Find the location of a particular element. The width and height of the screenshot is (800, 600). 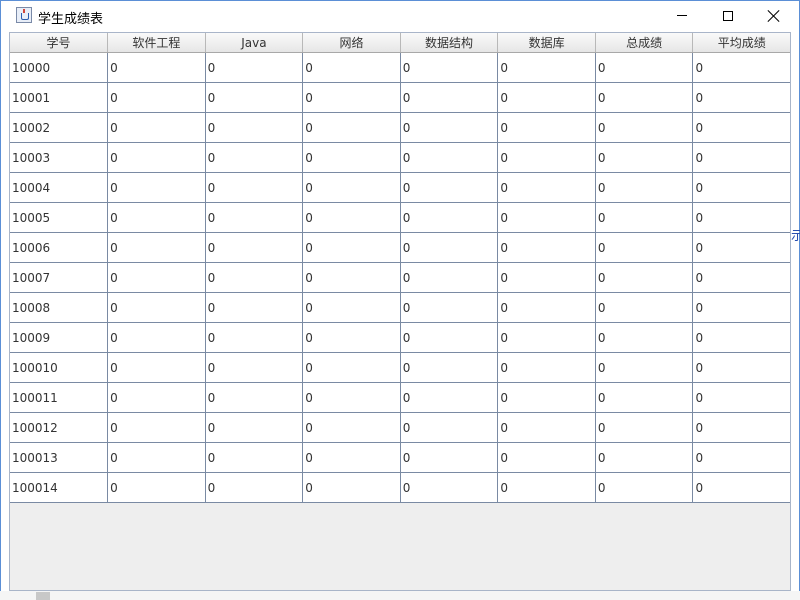

student-id-cell: 10002 is located at coordinates (59, 127).